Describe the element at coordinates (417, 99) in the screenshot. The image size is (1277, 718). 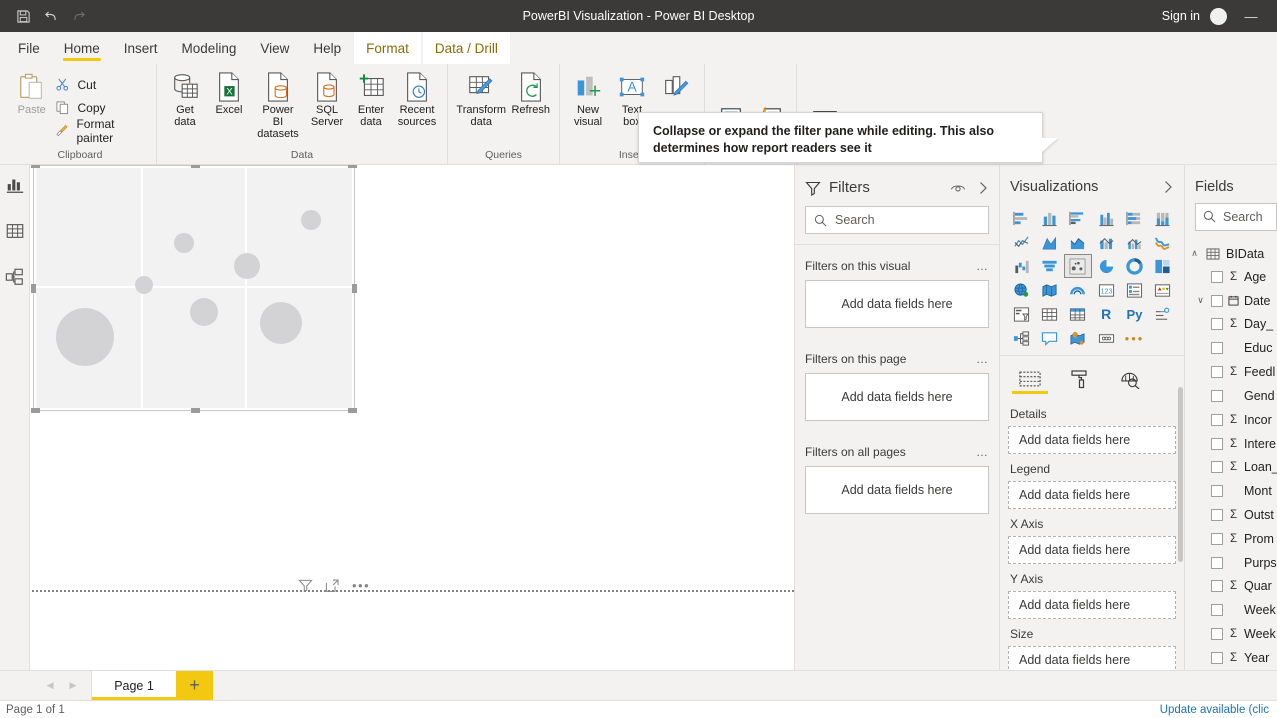
I see `recent-sources-button: Recent sources` at that location.